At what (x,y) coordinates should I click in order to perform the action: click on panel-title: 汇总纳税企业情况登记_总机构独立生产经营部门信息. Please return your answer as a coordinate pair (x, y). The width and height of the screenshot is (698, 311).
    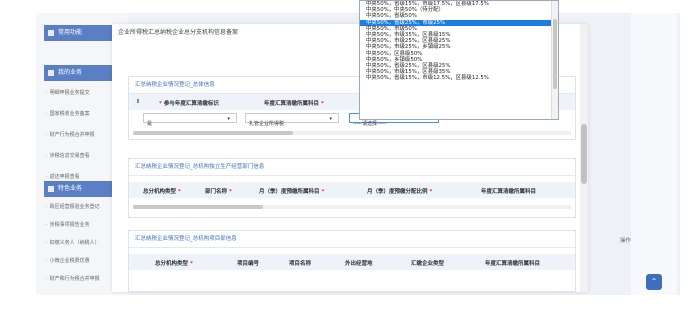
    Looking at the image, I should click on (352, 167).